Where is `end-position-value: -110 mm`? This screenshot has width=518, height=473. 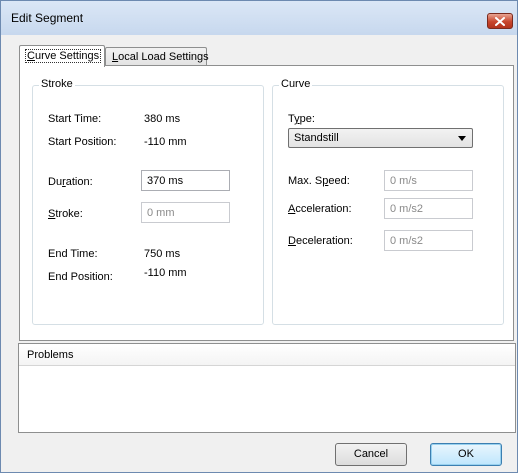 end-position-value: -110 mm is located at coordinates (165, 273).